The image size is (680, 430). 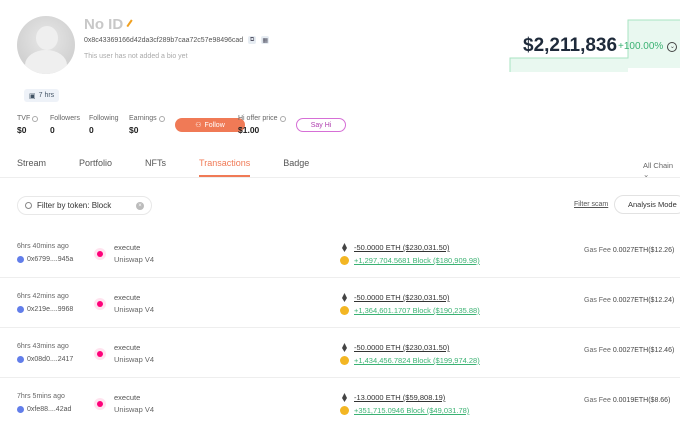 I want to click on amount-in: +351,715.0946 Block ($49,031.78), so click(x=411, y=410).